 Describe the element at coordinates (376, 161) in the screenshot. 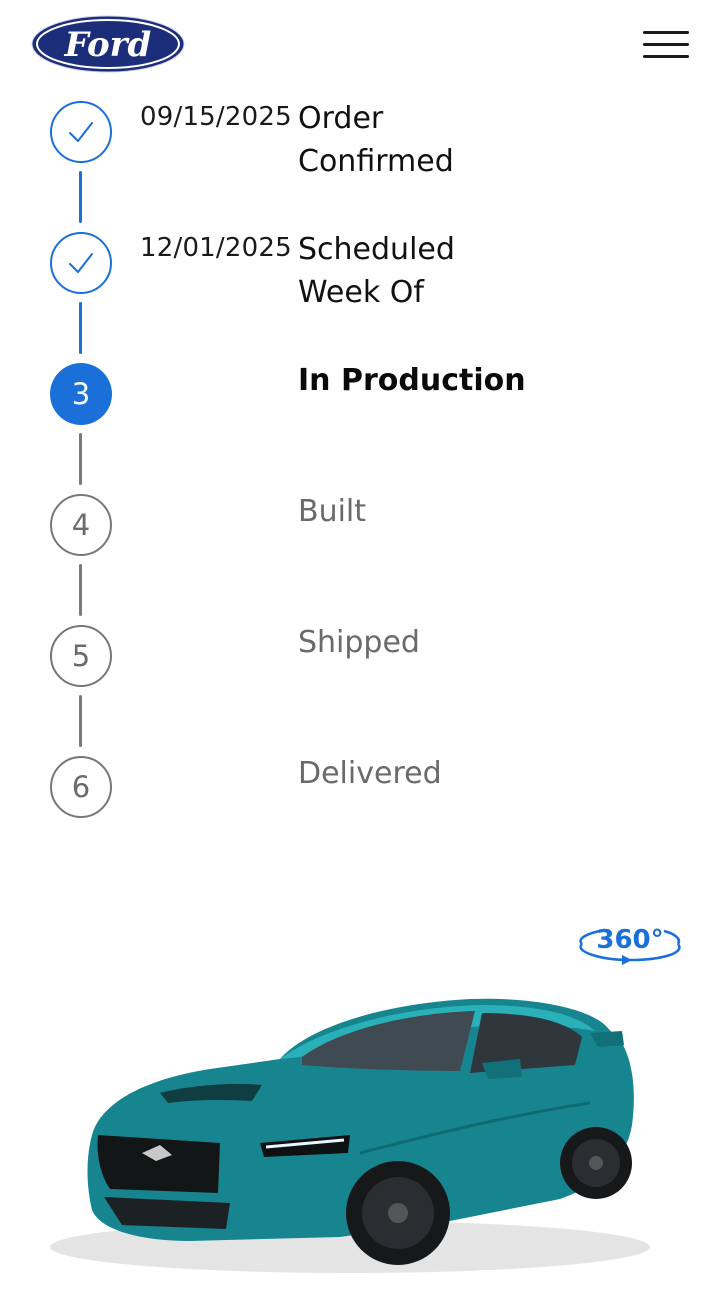

I see `step-1-label-line2: Confirmed` at that location.